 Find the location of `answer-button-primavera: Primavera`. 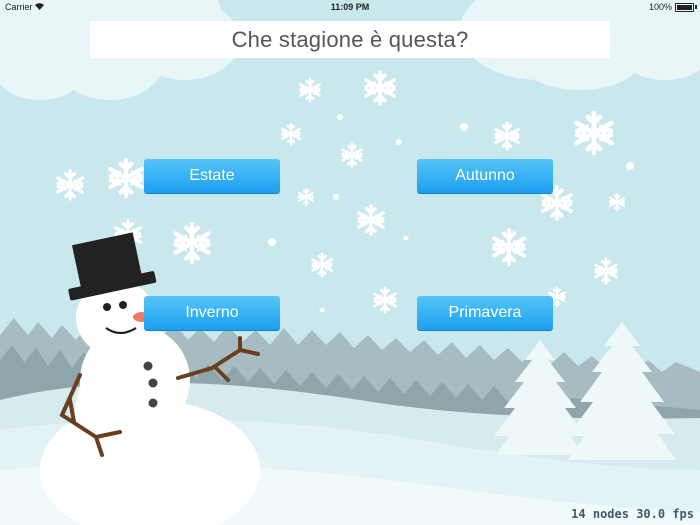

answer-button-primavera: Primavera is located at coordinates (485, 313).